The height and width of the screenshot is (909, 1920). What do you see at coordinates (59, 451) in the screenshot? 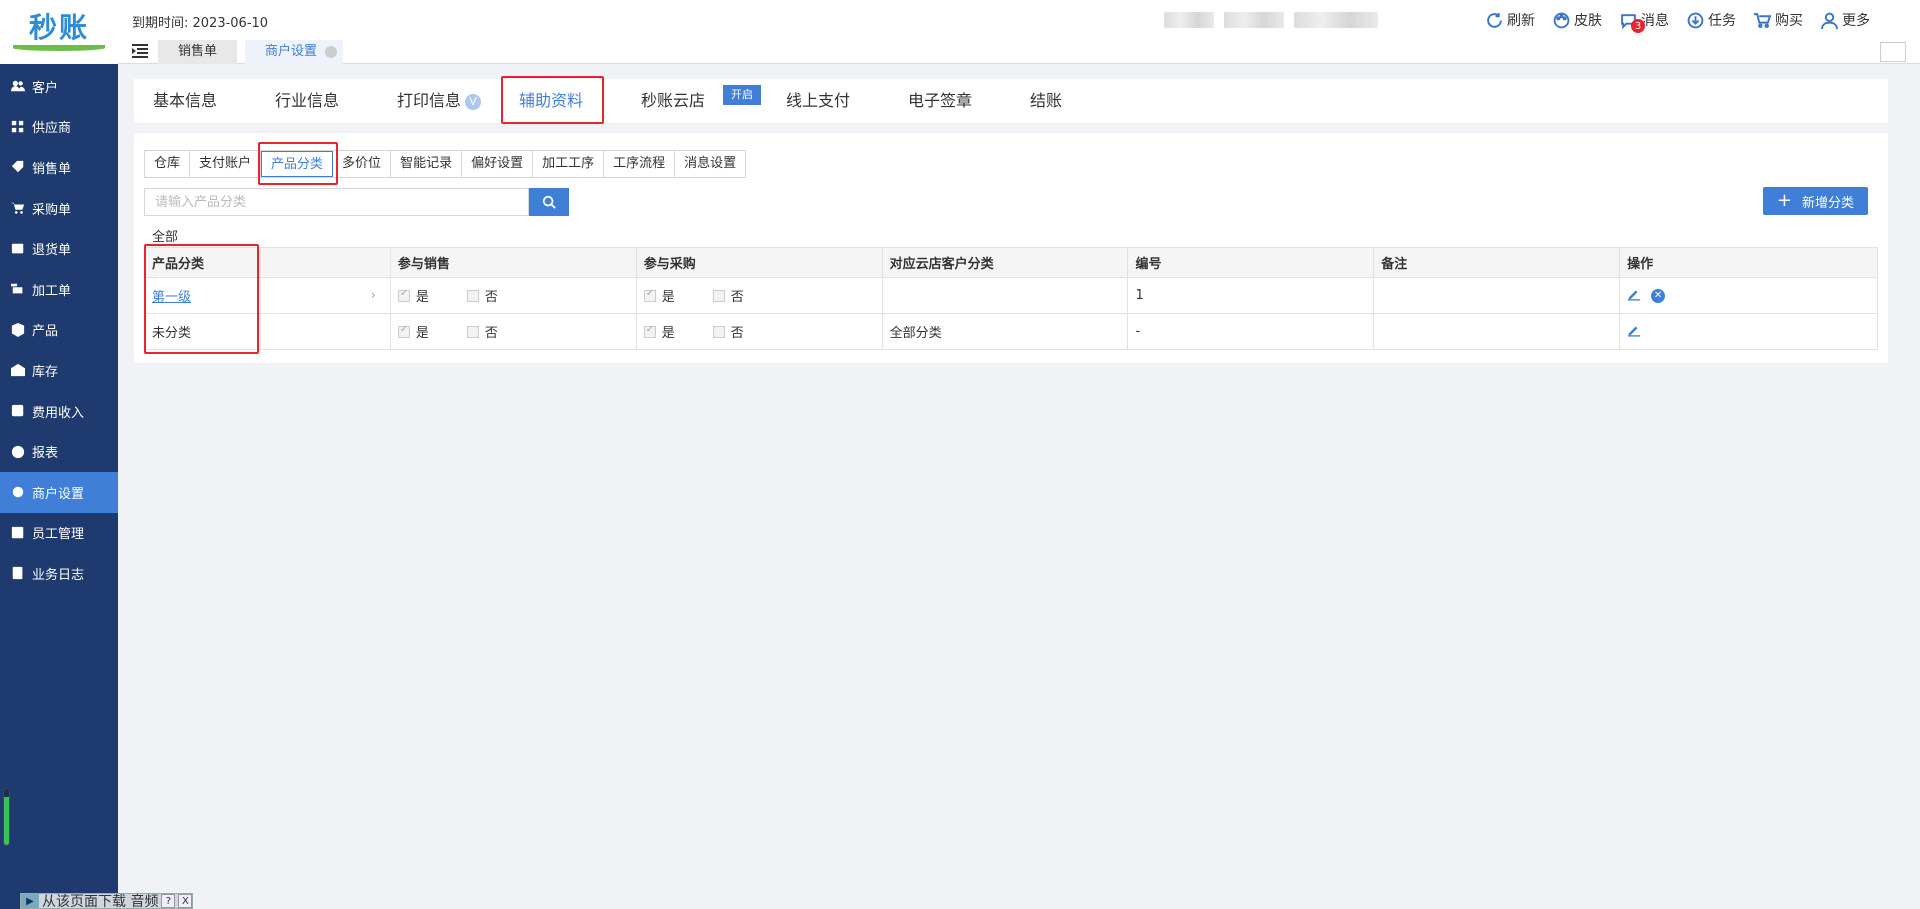
I see `sidebar-item-9: 报表` at bounding box center [59, 451].